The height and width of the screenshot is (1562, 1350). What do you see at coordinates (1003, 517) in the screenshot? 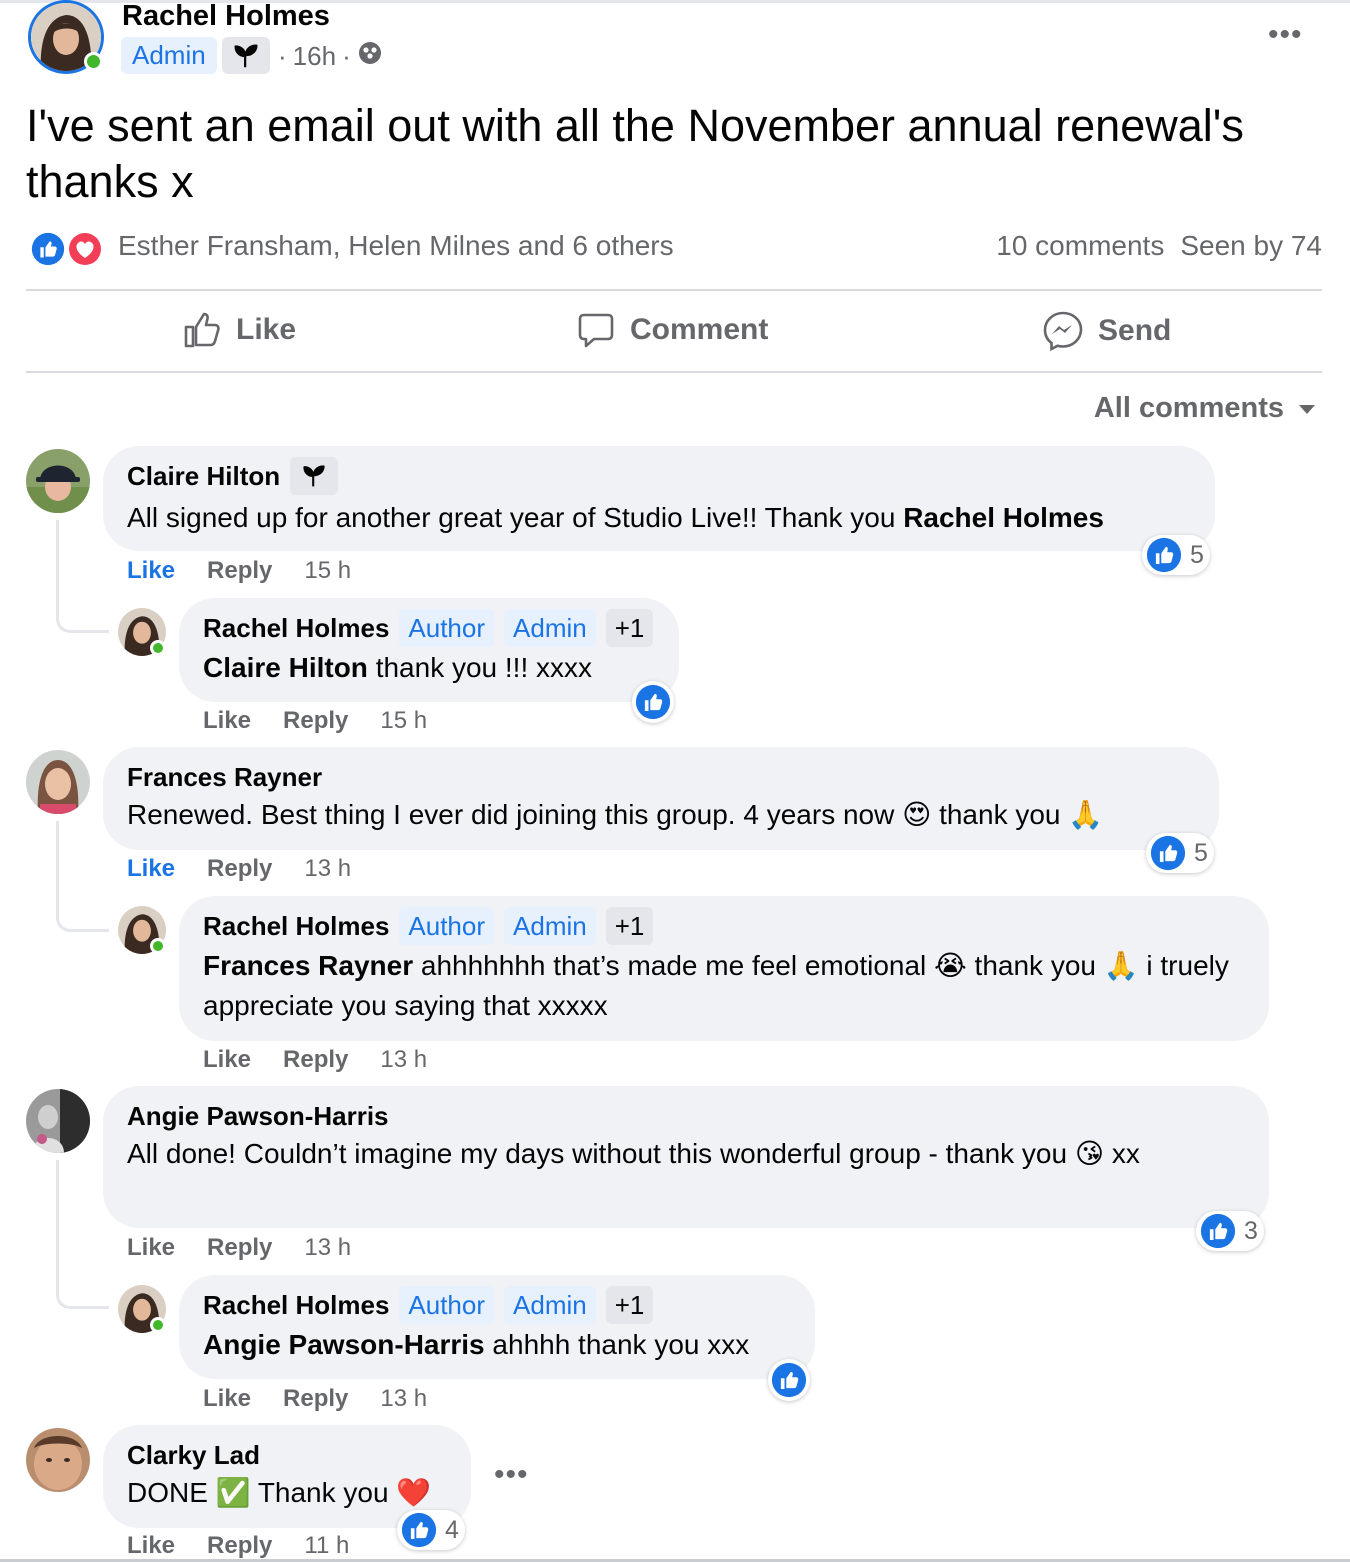
I see `mention-link: Rachel Holmes` at bounding box center [1003, 517].